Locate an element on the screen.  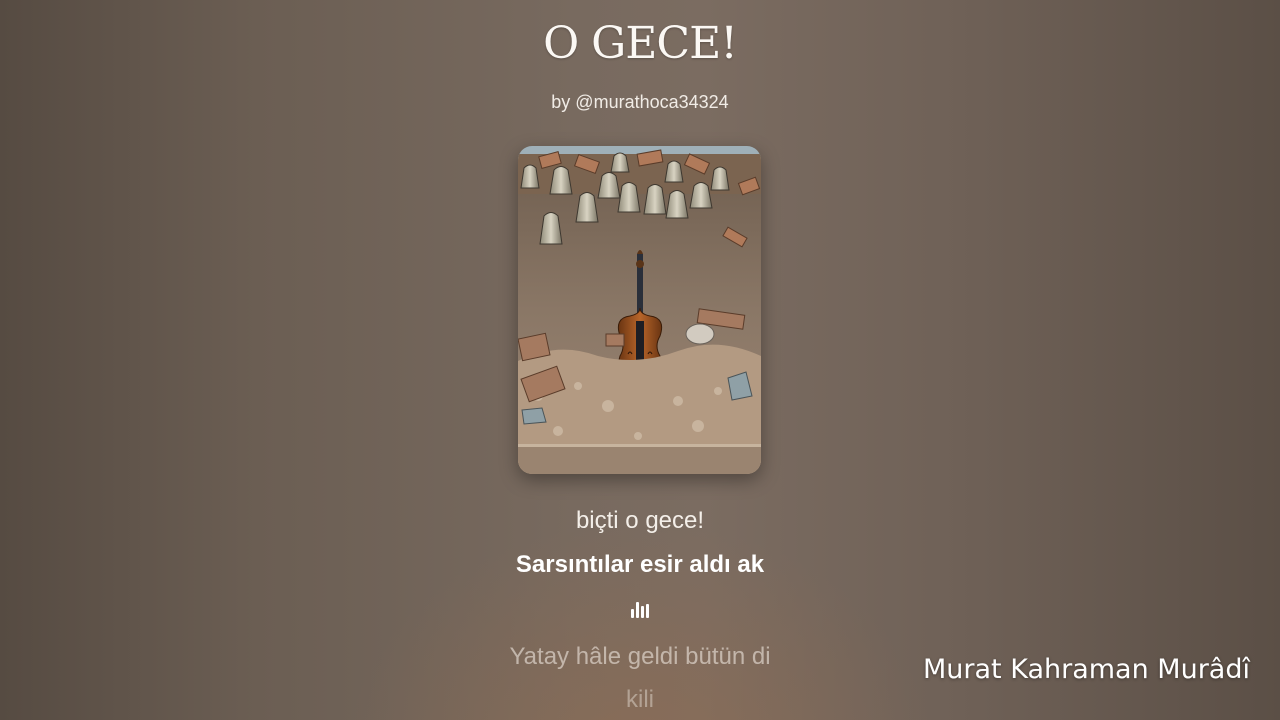
artist-byline: by @murathoca34324 is located at coordinates (640, 102).